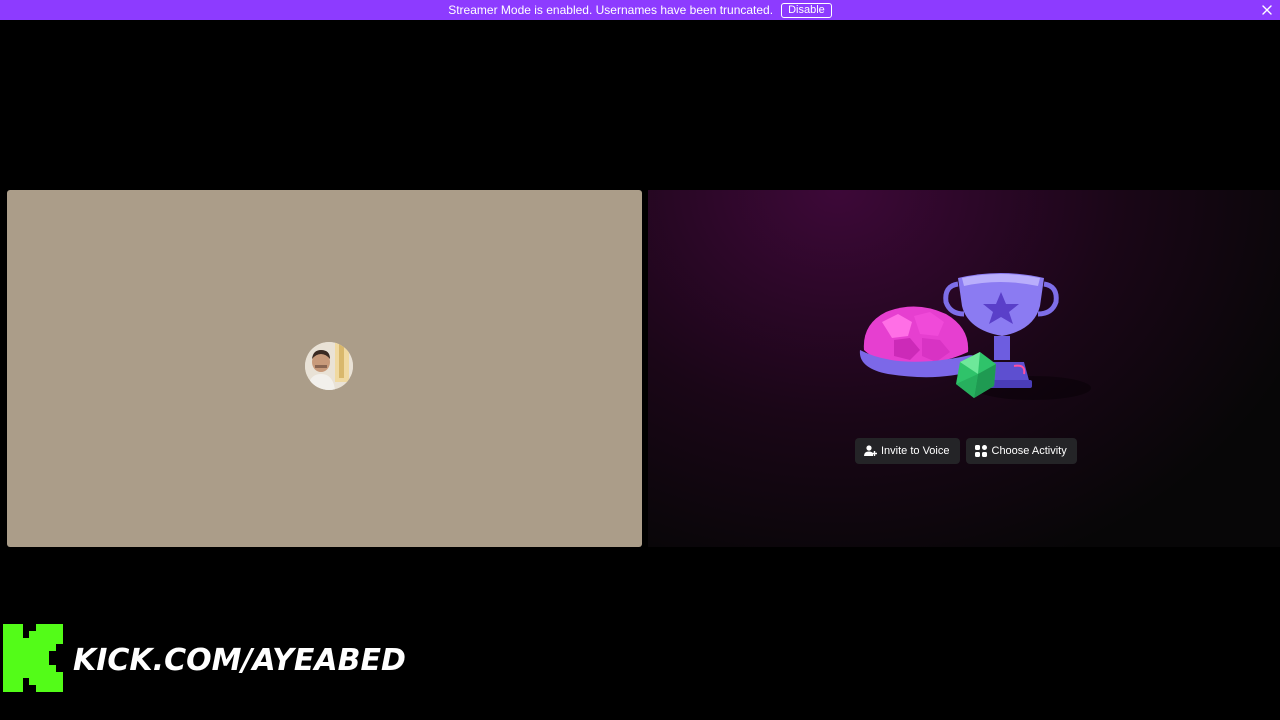 This screenshot has width=1280, height=720. I want to click on add-user-icon, so click(870, 451).